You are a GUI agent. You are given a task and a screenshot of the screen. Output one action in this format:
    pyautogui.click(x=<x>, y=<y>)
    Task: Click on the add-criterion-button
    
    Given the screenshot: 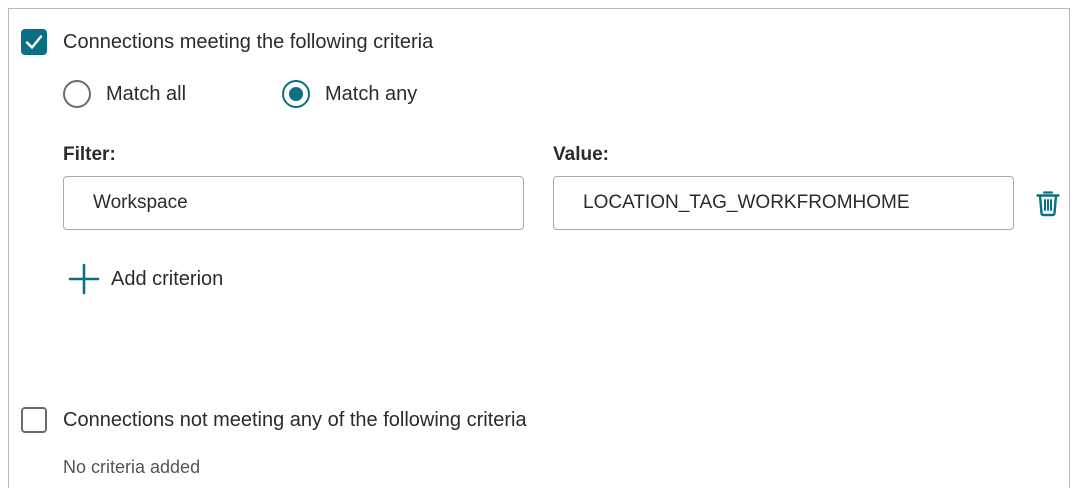 What is the action you would take?
    pyautogui.click(x=84, y=279)
    